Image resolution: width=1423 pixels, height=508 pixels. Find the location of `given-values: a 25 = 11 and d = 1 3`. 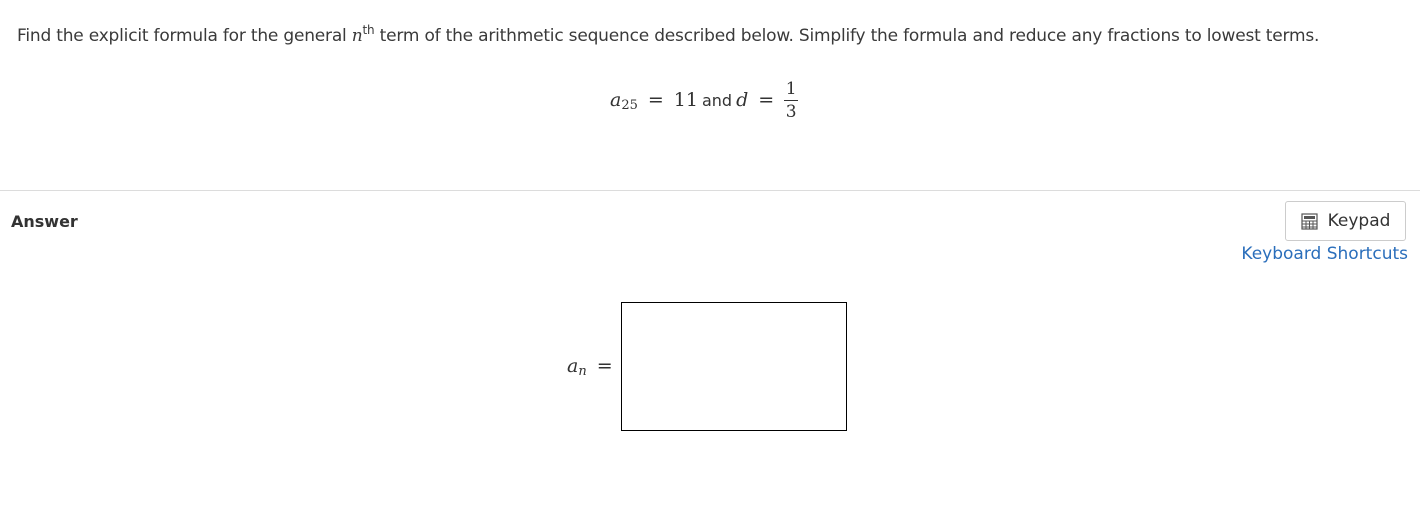

given-values: a 25 = 11 and d = 1 3 is located at coordinates (704, 100).